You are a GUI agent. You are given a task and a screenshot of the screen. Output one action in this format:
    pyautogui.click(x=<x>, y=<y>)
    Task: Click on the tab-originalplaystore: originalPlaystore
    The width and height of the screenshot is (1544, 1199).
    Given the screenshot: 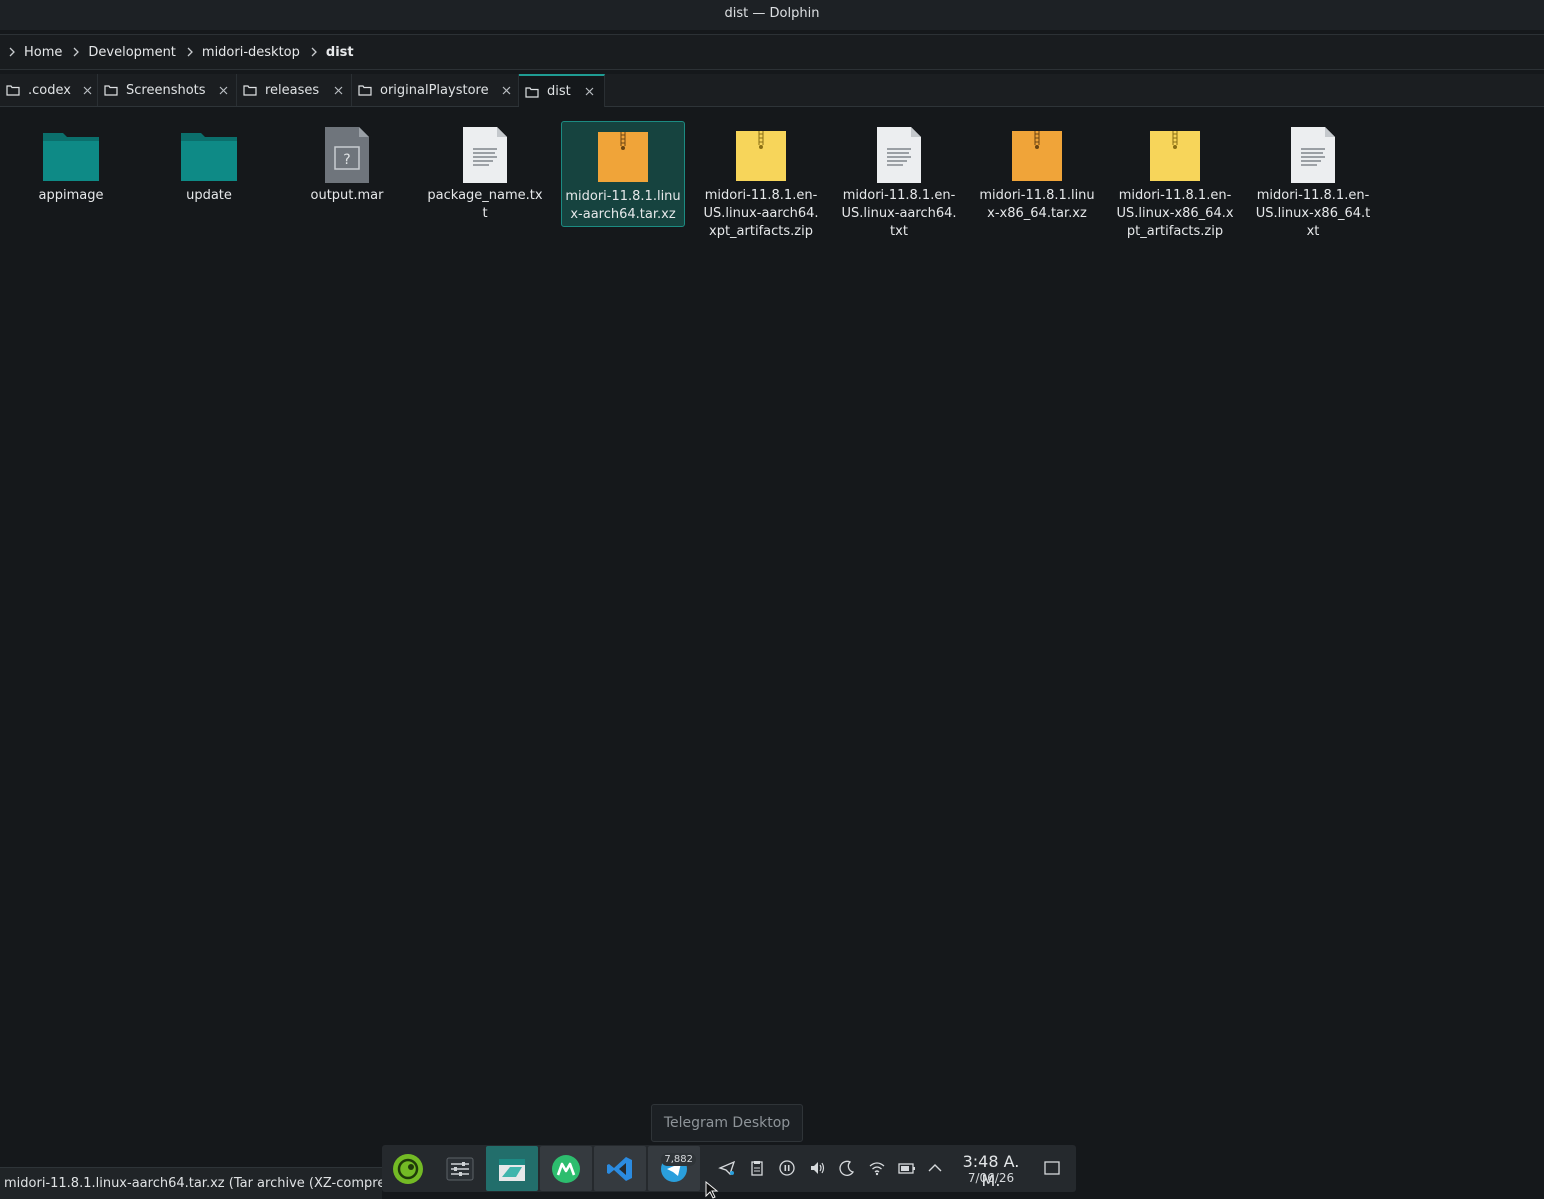 What is the action you would take?
    pyautogui.click(x=435, y=90)
    